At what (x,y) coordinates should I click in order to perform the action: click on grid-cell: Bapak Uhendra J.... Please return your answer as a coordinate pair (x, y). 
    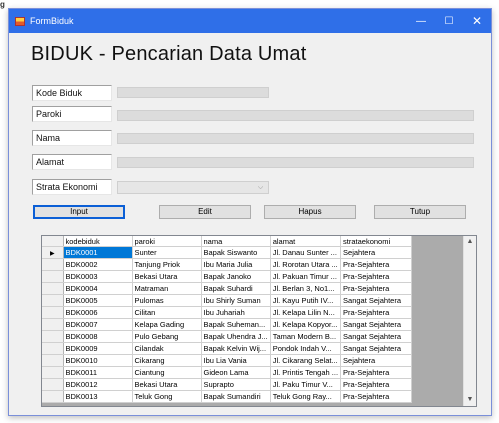
    Looking at the image, I should click on (236, 336).